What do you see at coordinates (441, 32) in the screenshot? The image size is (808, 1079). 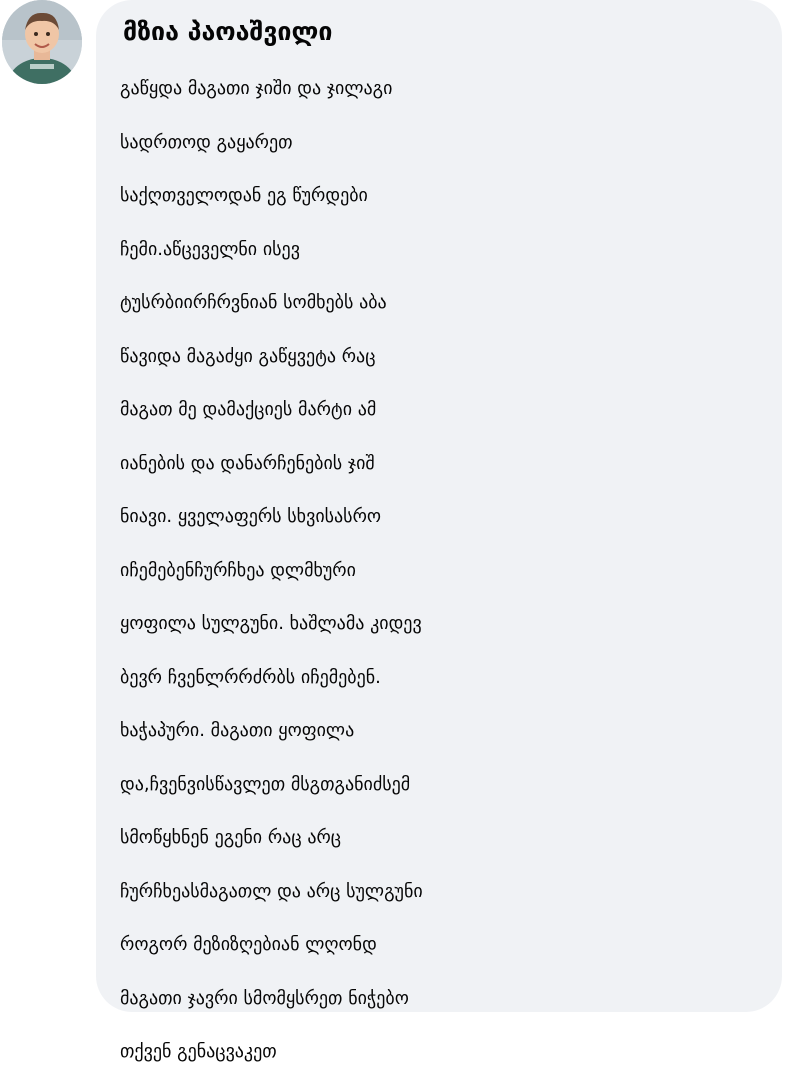 I see `comment-author-name: მზია პაოაშვილი` at bounding box center [441, 32].